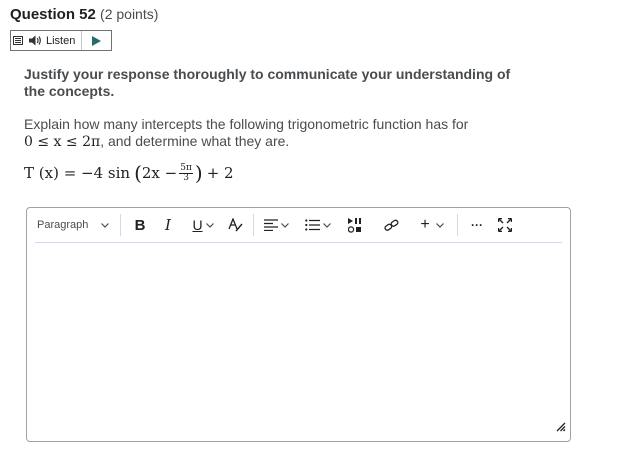  Describe the element at coordinates (138, 173) in the screenshot. I see `formula-paren-open: (` at that location.